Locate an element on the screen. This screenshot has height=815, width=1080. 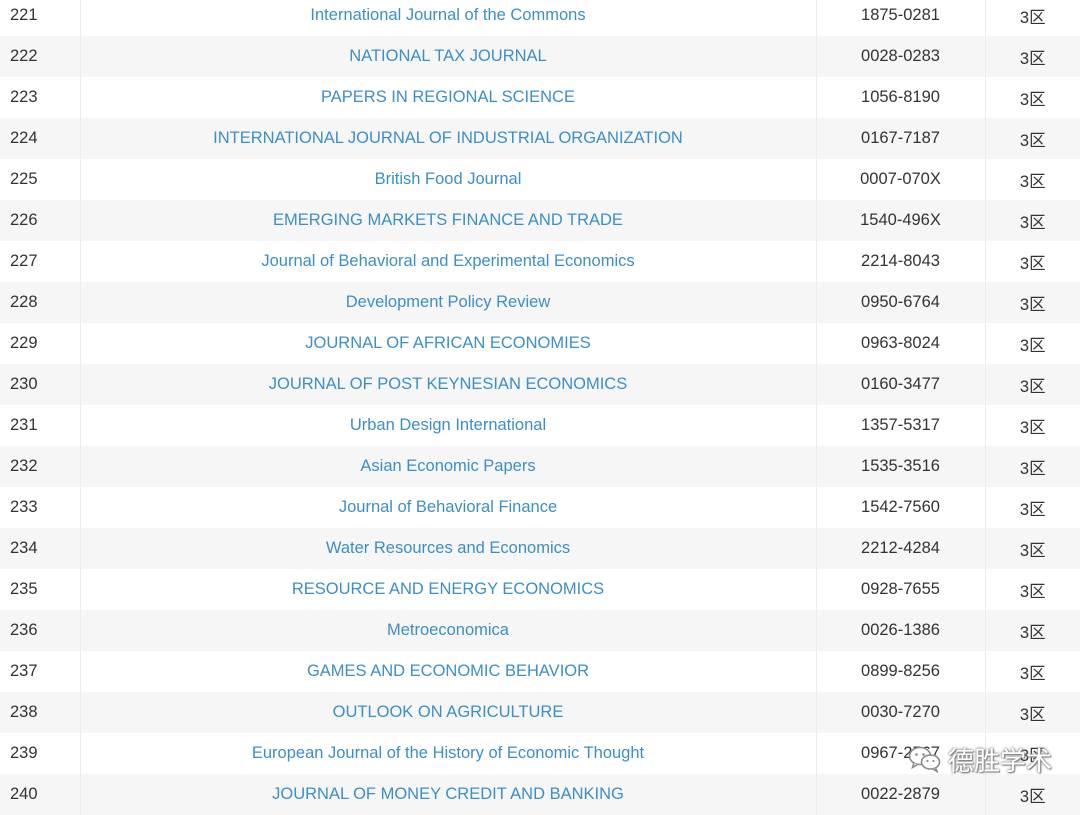
issn-cell: 0028-0283 is located at coordinates (901, 56).